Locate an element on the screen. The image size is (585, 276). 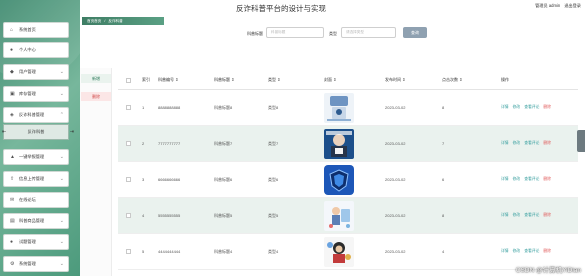
col-code: 科普编号 ⇕ is located at coordinates (168, 80).